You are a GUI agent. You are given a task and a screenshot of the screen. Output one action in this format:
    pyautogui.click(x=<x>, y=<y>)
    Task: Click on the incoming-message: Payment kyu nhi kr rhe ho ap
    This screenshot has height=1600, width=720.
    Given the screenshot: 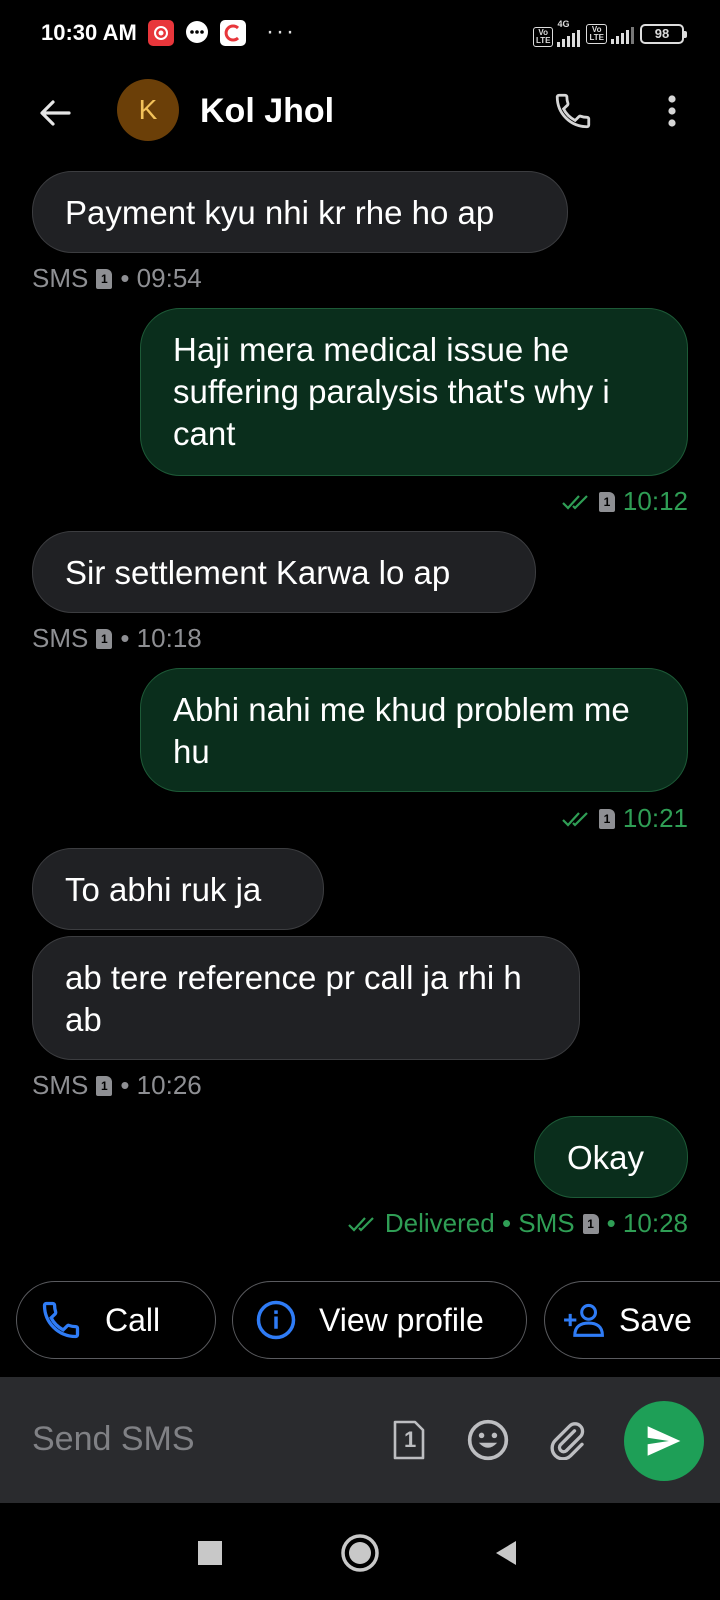 What is the action you would take?
    pyautogui.click(x=300, y=212)
    